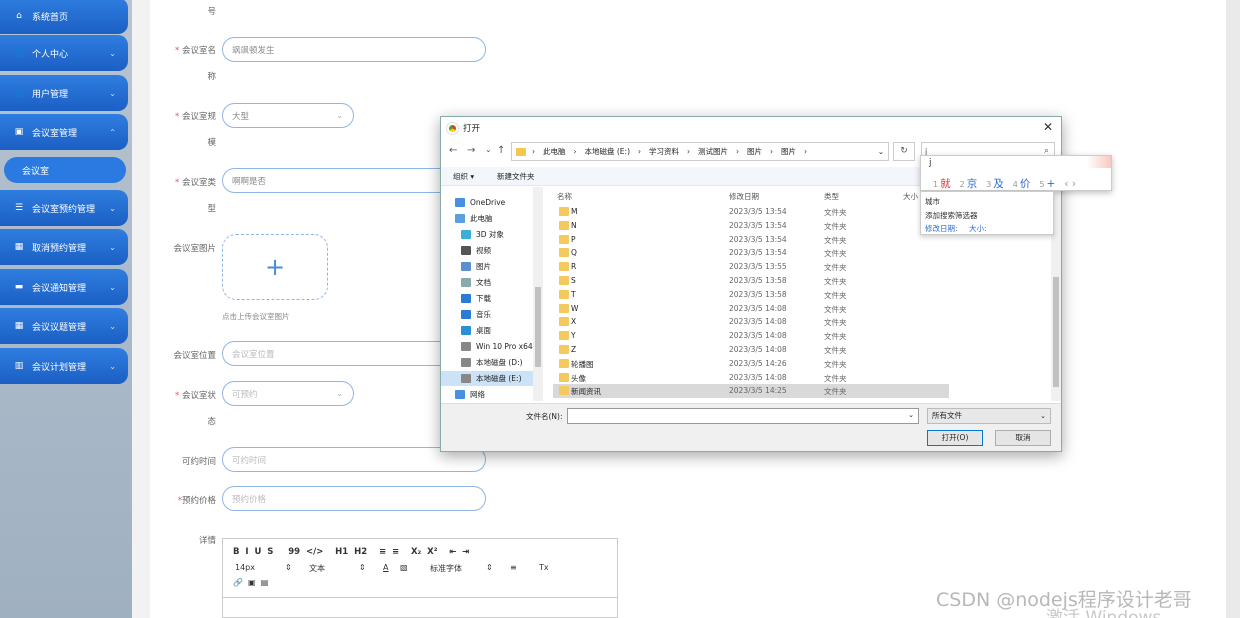 The width and height of the screenshot is (1240, 618). What do you see at coordinates (501, 150) in the screenshot?
I see `up-icon: ↑` at bounding box center [501, 150].